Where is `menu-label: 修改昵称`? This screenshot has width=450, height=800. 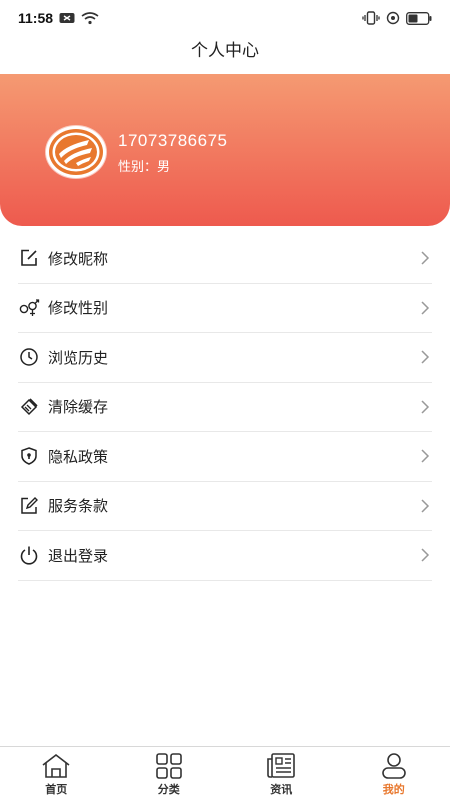
menu-label: 修改昵称 is located at coordinates (78, 258).